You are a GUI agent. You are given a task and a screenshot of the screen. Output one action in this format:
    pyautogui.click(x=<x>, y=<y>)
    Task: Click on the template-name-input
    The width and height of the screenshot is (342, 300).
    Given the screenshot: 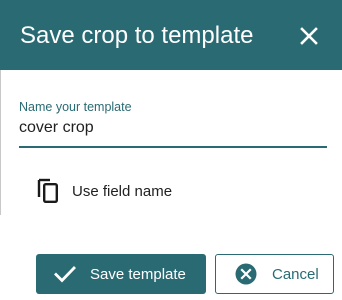 What is the action you would take?
    pyautogui.click(x=173, y=128)
    